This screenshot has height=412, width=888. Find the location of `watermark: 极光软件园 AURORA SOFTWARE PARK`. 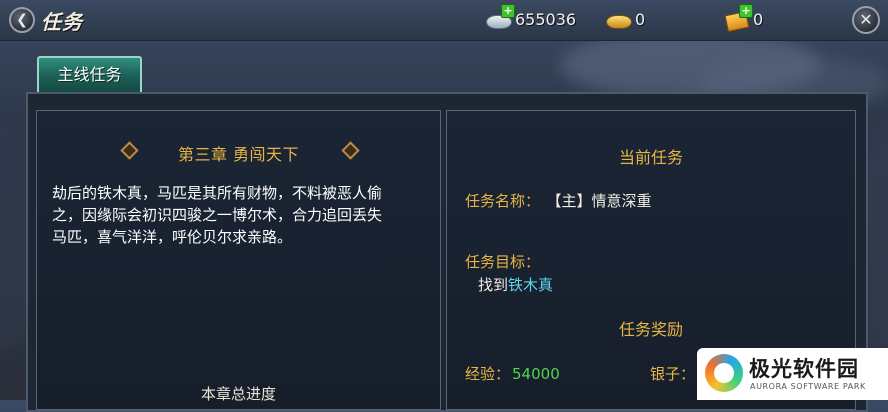

watermark: 极光软件园 AURORA SOFTWARE PARK is located at coordinates (792, 374).